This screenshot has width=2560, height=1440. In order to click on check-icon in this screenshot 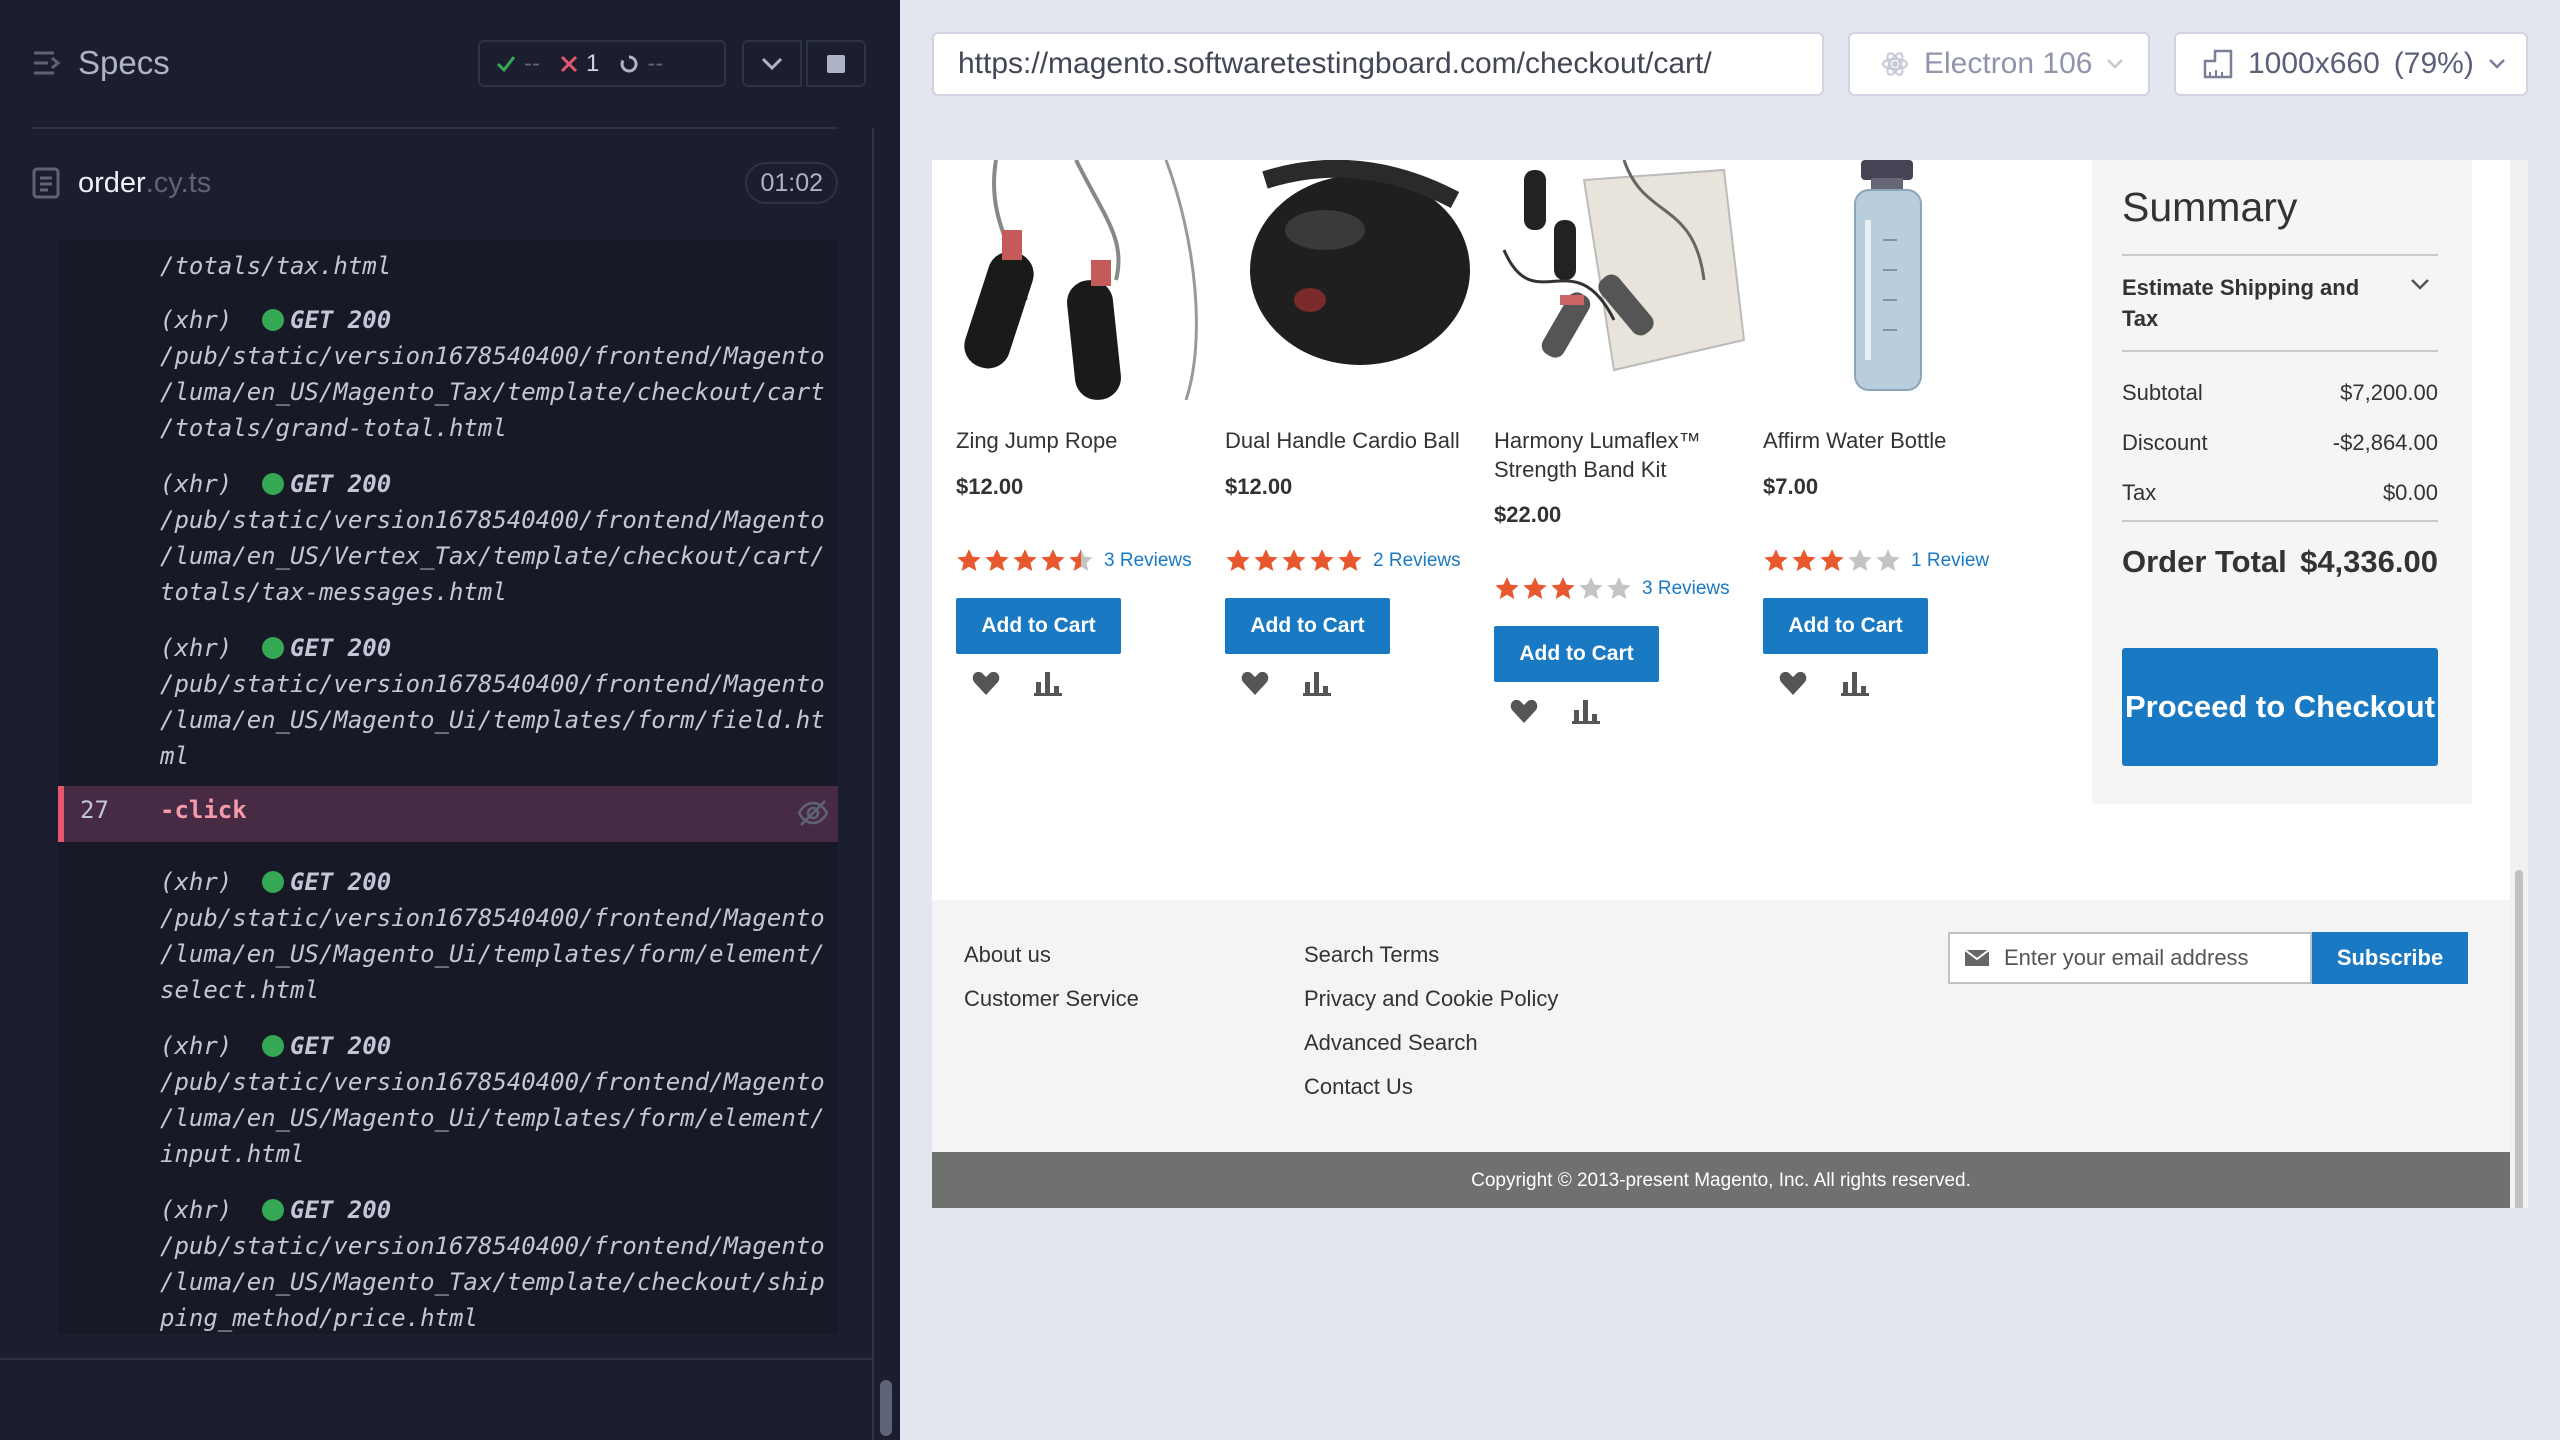, I will do `click(506, 63)`.